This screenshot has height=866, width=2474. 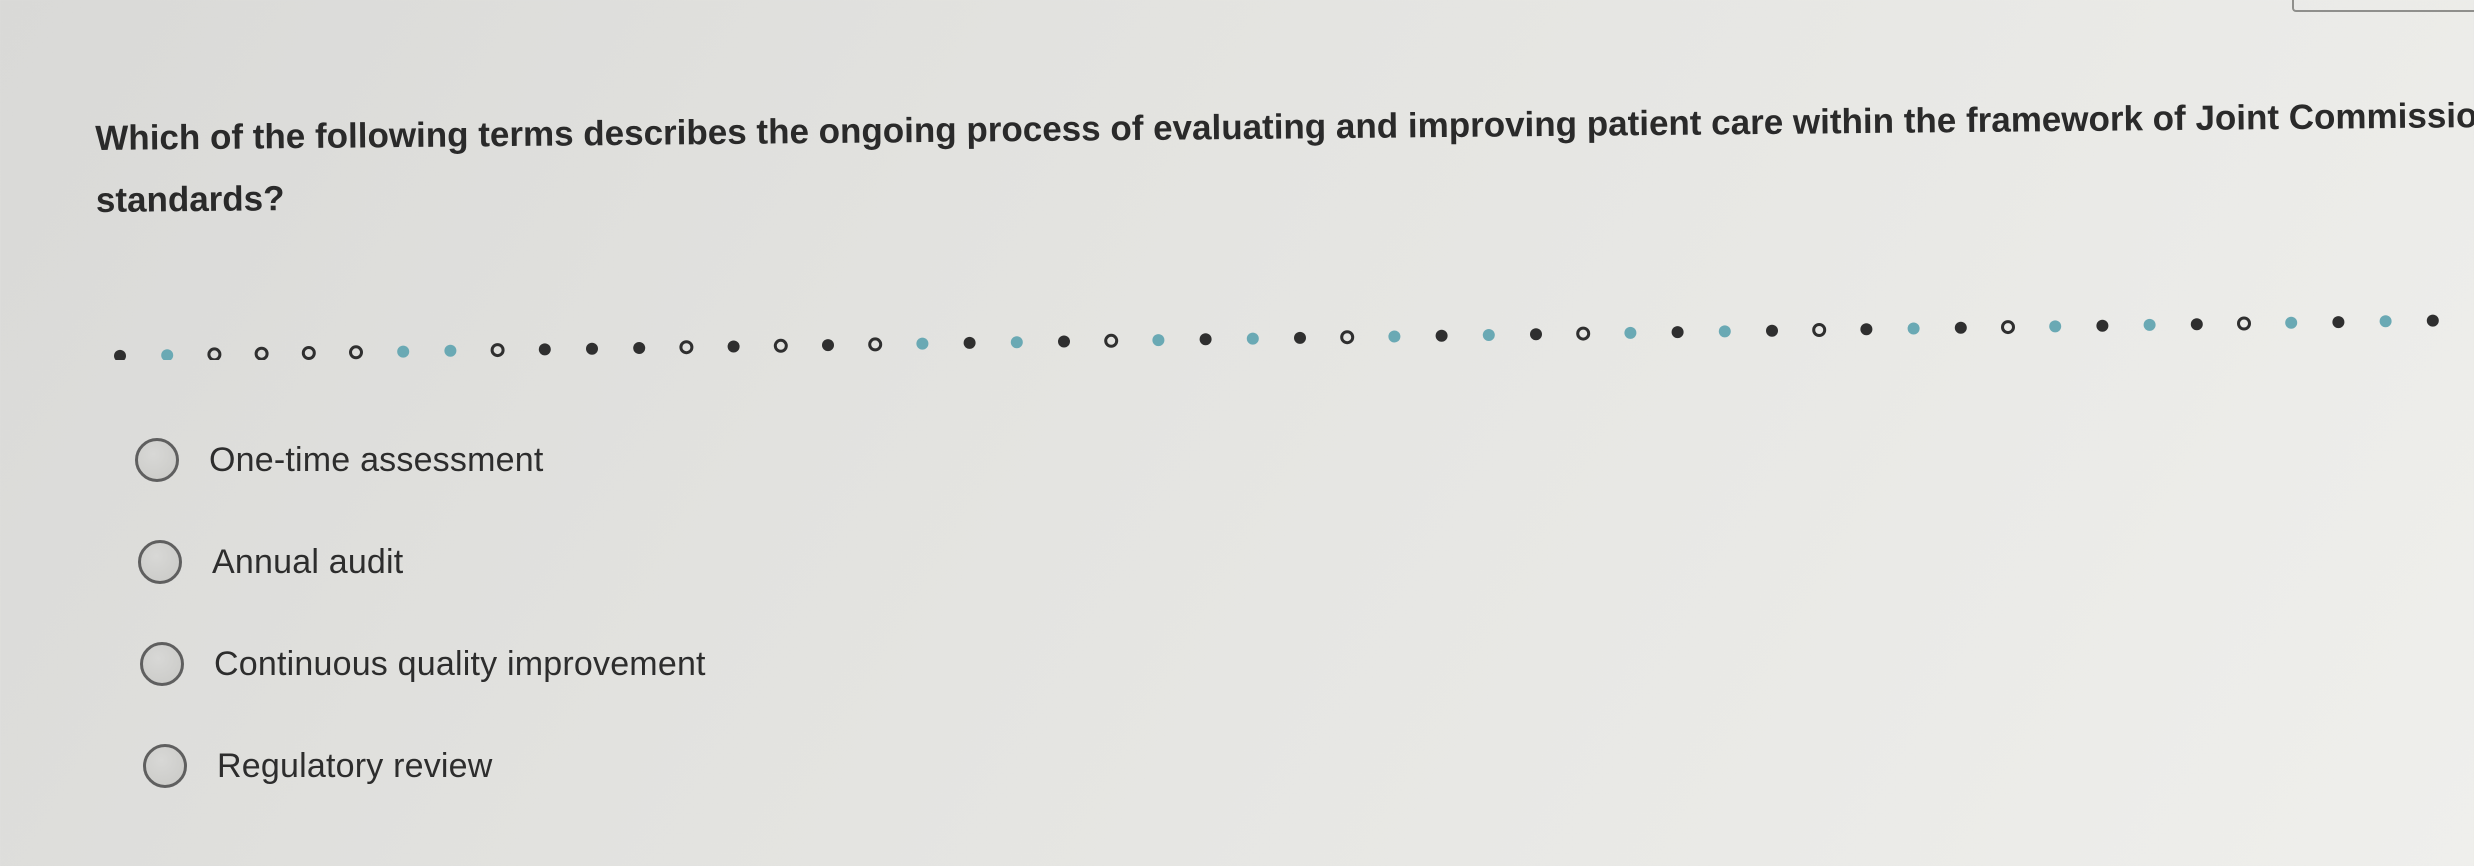 I want to click on option-one-time-assessment: One-time assessment, so click(x=339, y=460).